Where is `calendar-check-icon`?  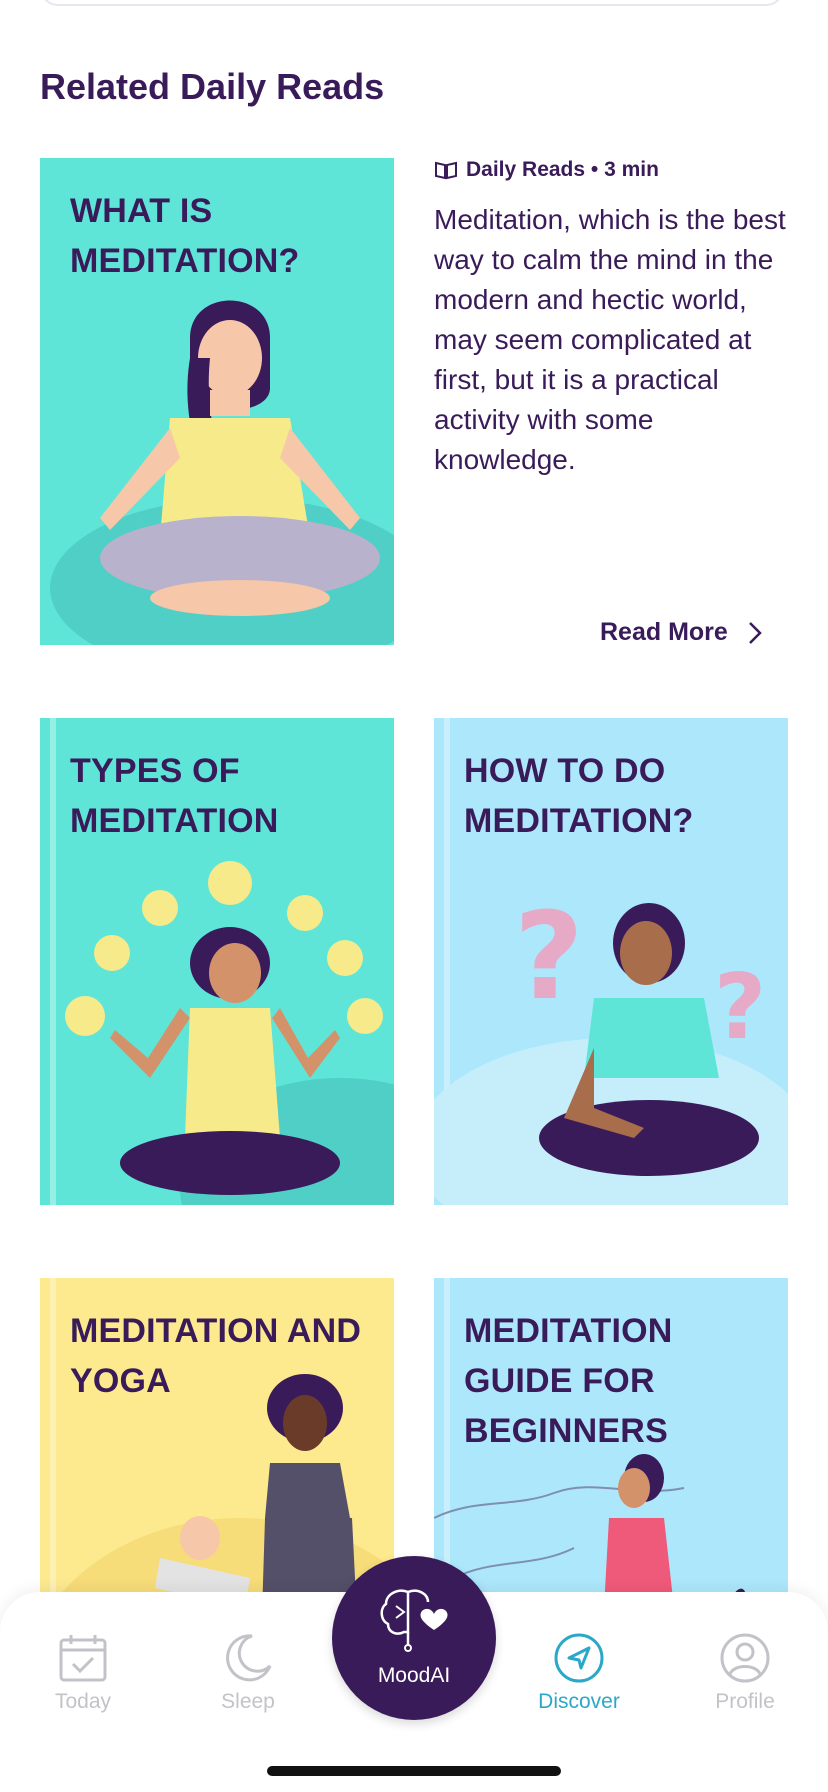
calendar-check-icon is located at coordinates (83, 1658).